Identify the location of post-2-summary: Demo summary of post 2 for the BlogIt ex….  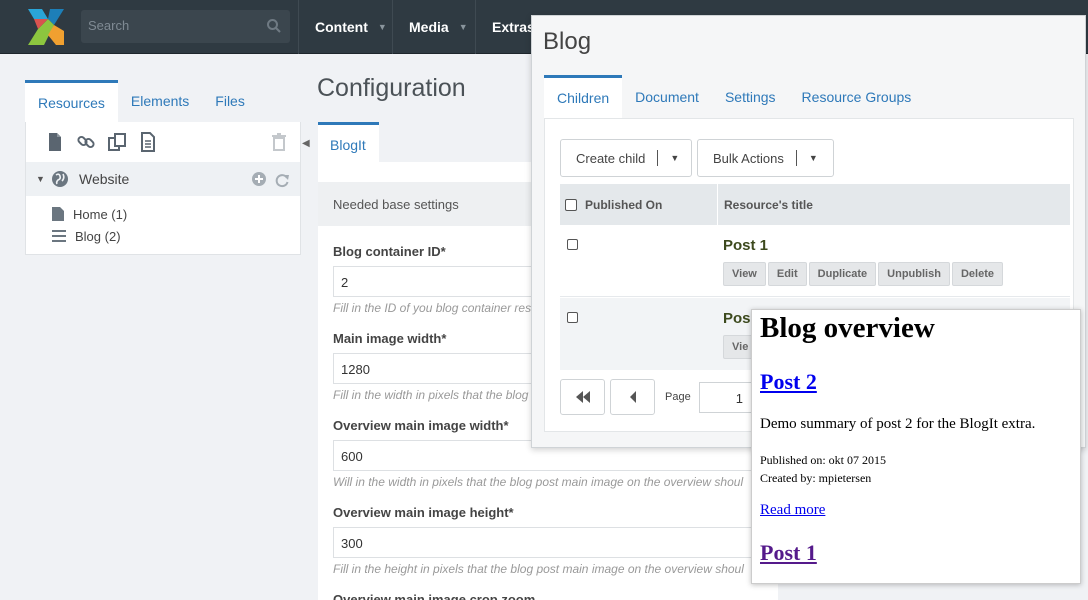
(898, 424).